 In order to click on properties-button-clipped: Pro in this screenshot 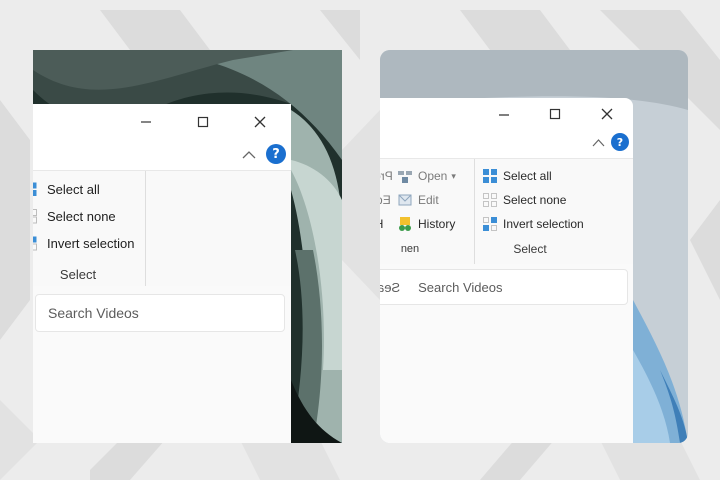, I will do `click(386, 176)`.